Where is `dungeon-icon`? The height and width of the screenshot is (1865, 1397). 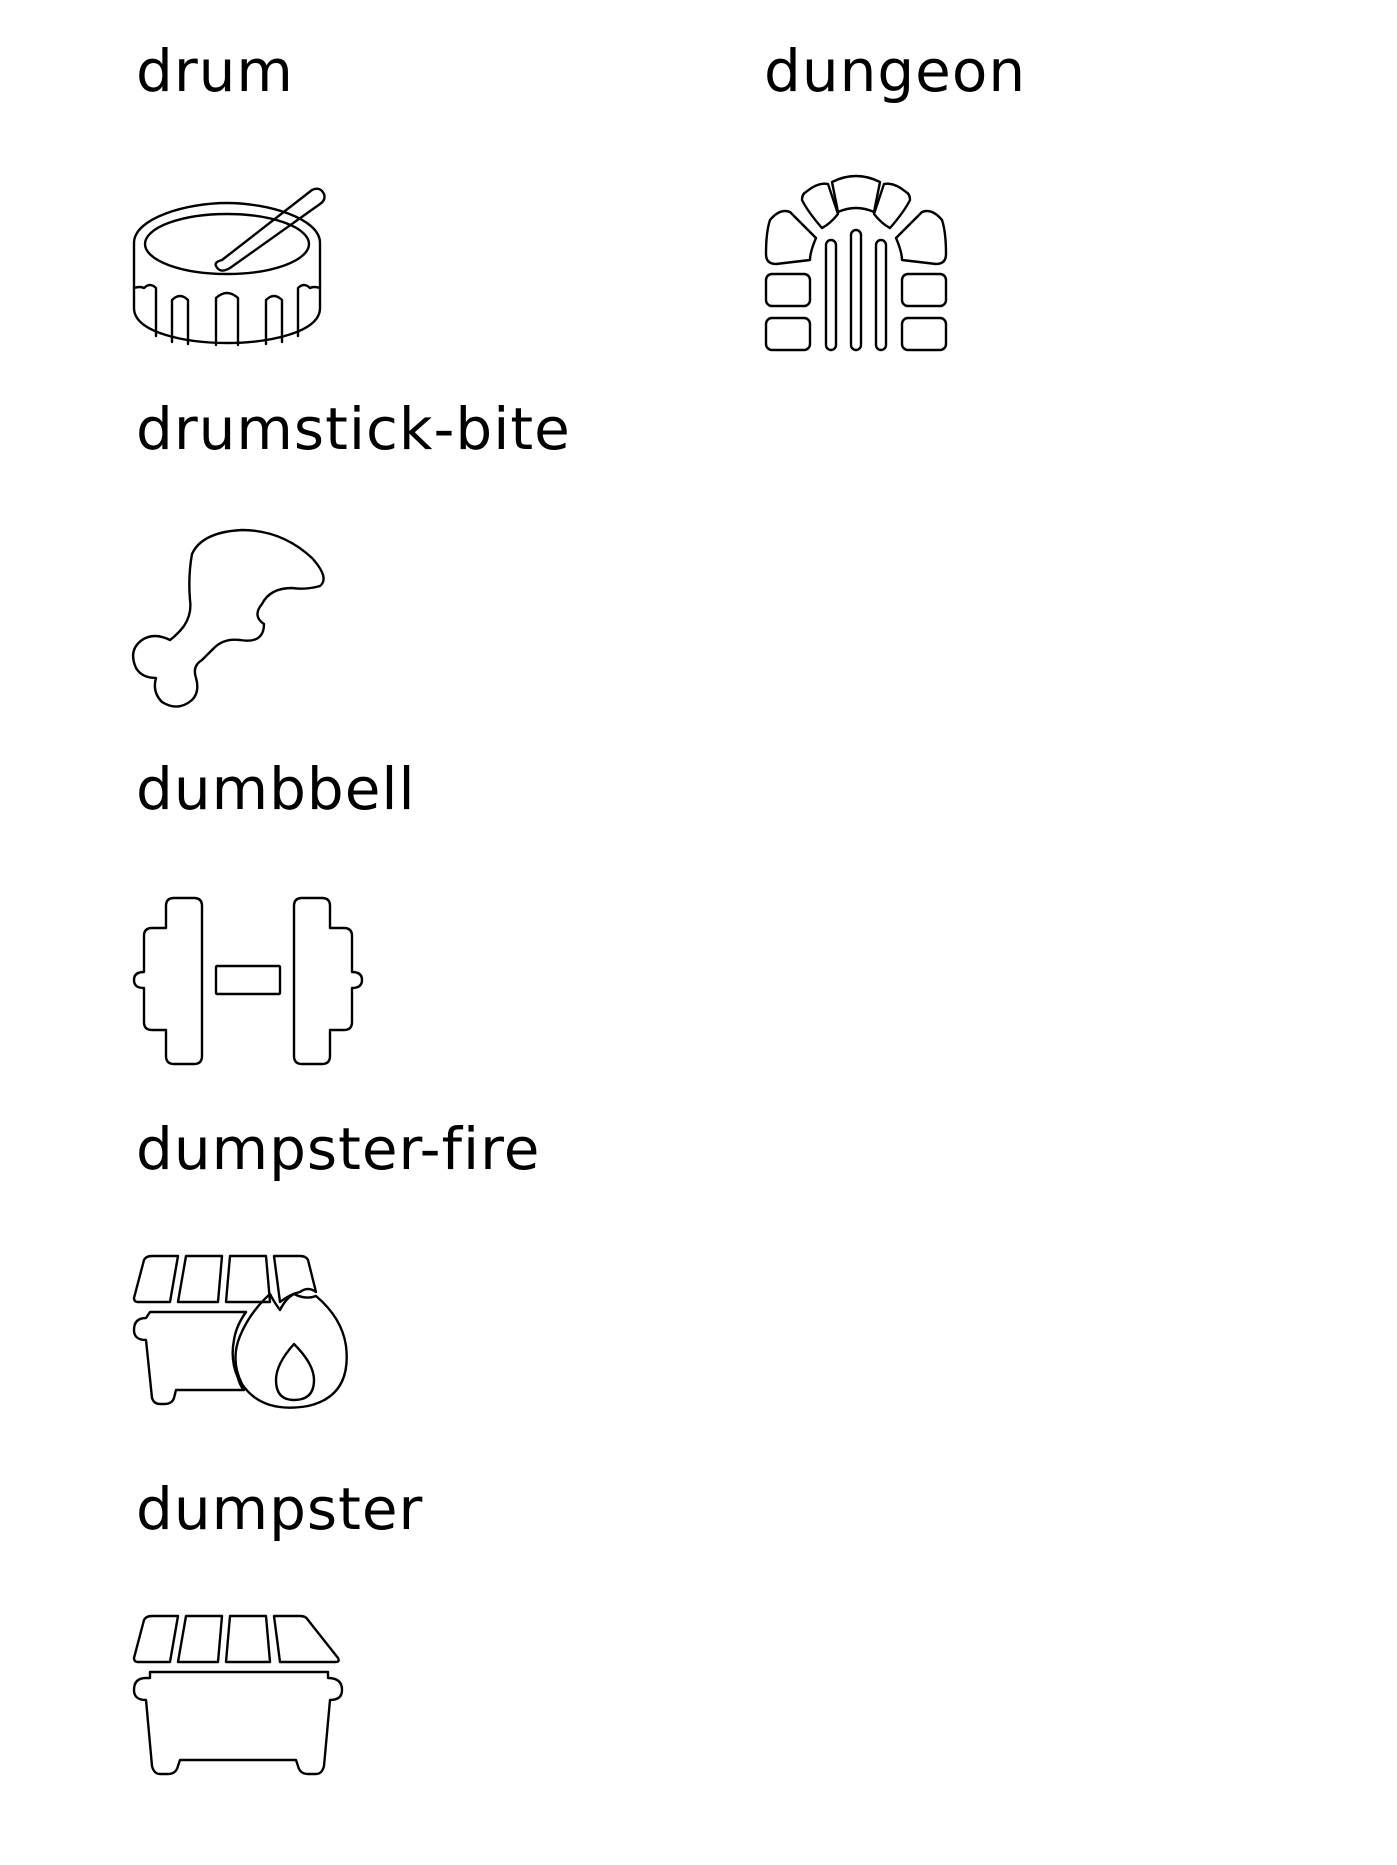 dungeon-icon is located at coordinates (876, 260).